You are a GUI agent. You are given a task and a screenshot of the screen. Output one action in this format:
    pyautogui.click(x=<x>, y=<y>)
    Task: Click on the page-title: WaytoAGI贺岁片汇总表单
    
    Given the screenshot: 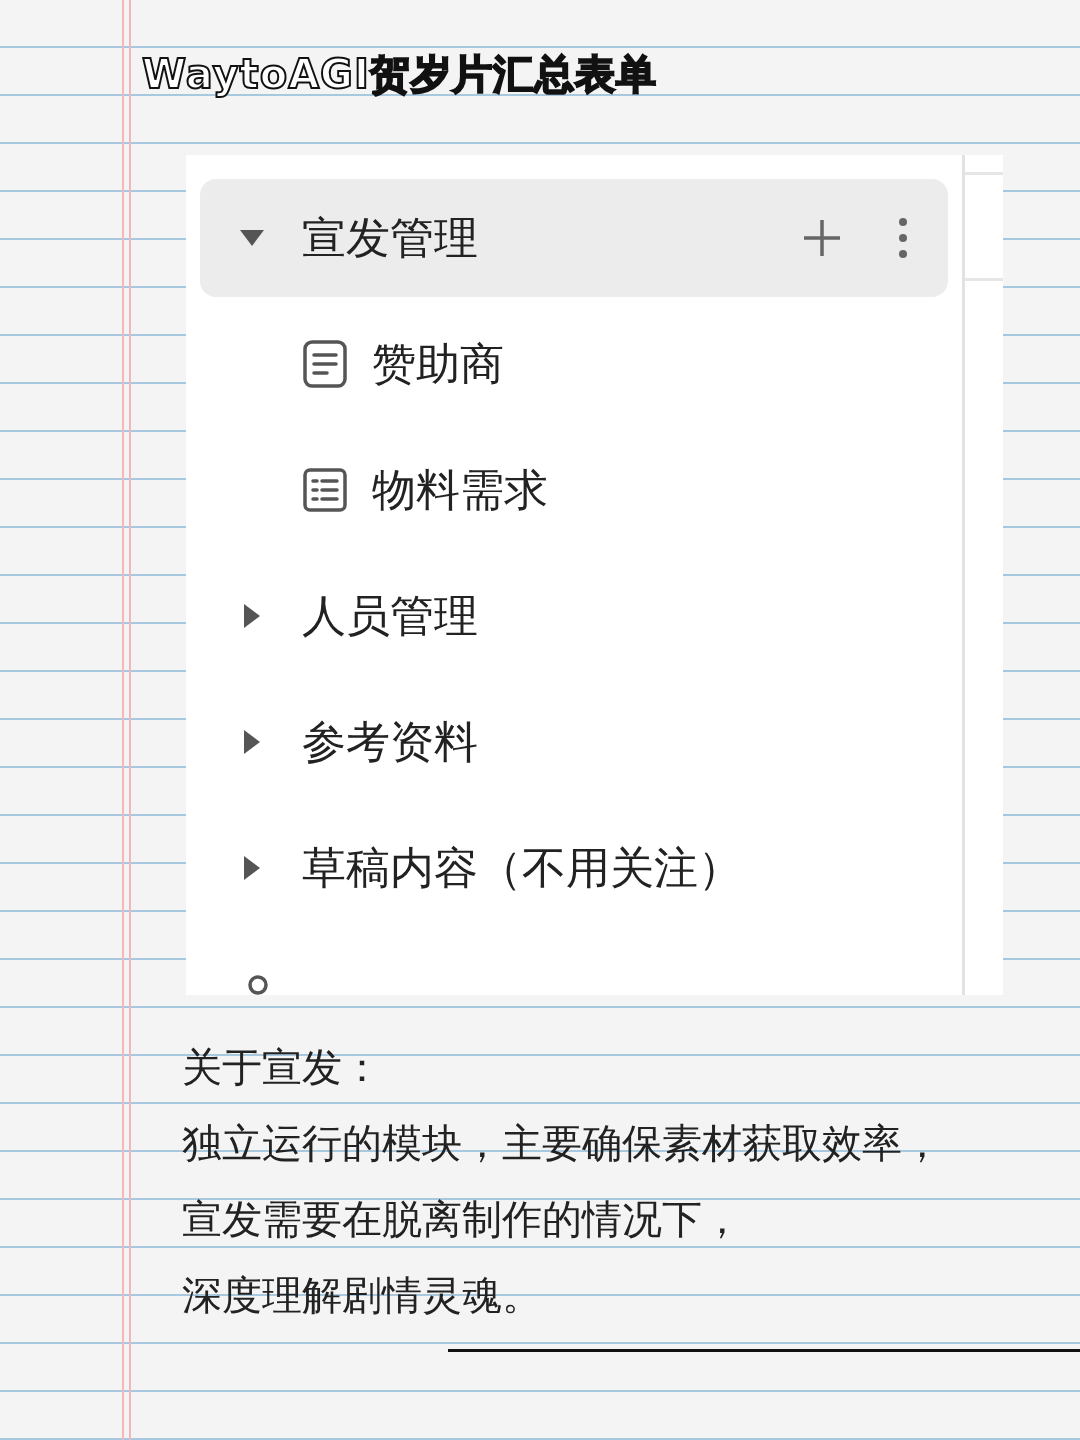 What is the action you would take?
    pyautogui.click(x=399, y=74)
    